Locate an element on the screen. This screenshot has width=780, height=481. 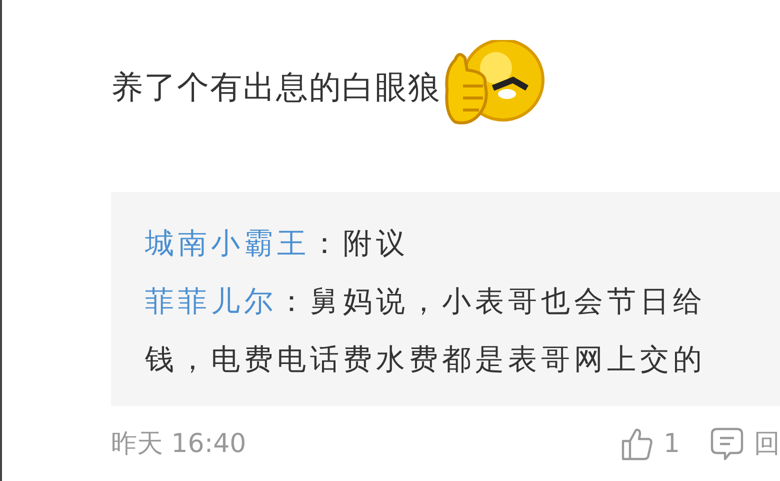
comment-text: 养了个有出息的白眼狼 is located at coordinates (276, 87).